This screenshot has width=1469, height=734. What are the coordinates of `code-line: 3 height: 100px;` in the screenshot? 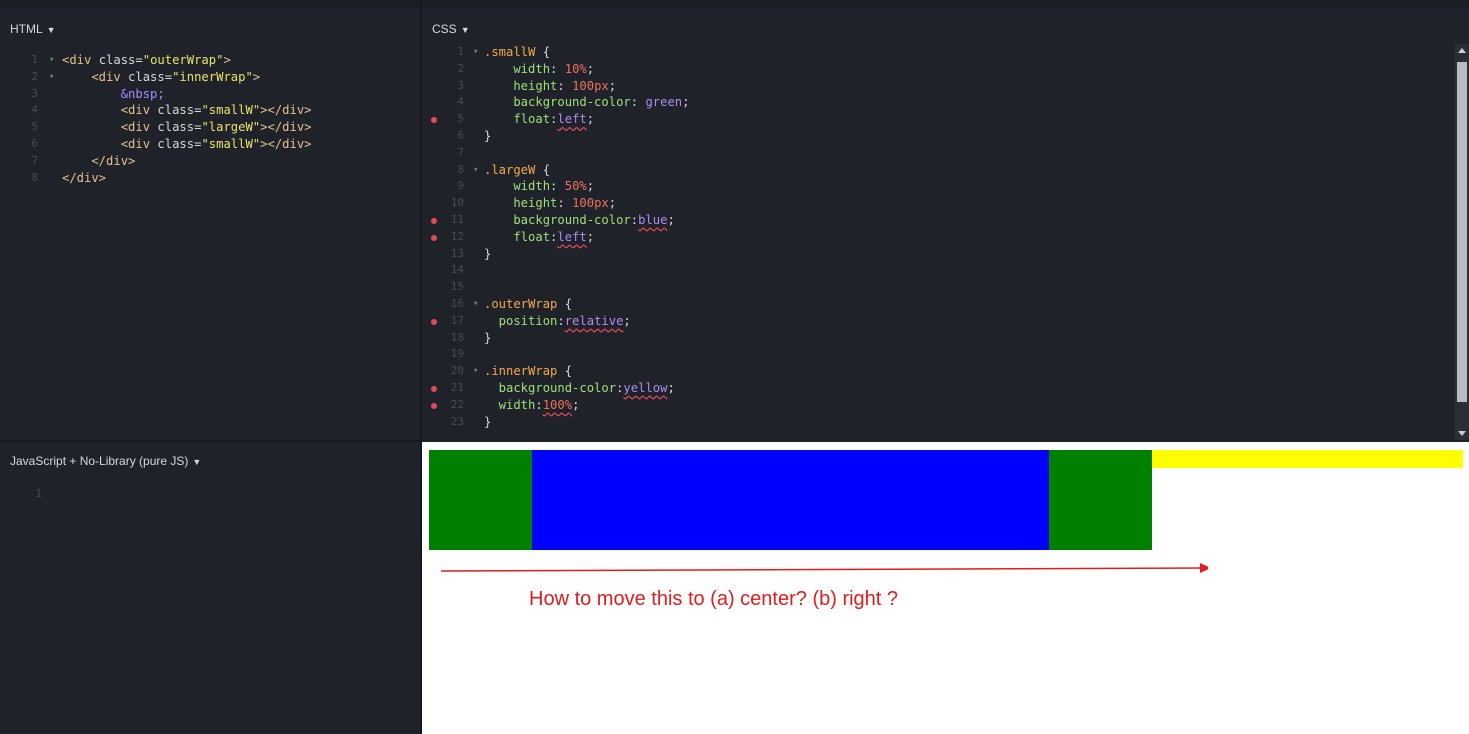 It's located at (932, 86).